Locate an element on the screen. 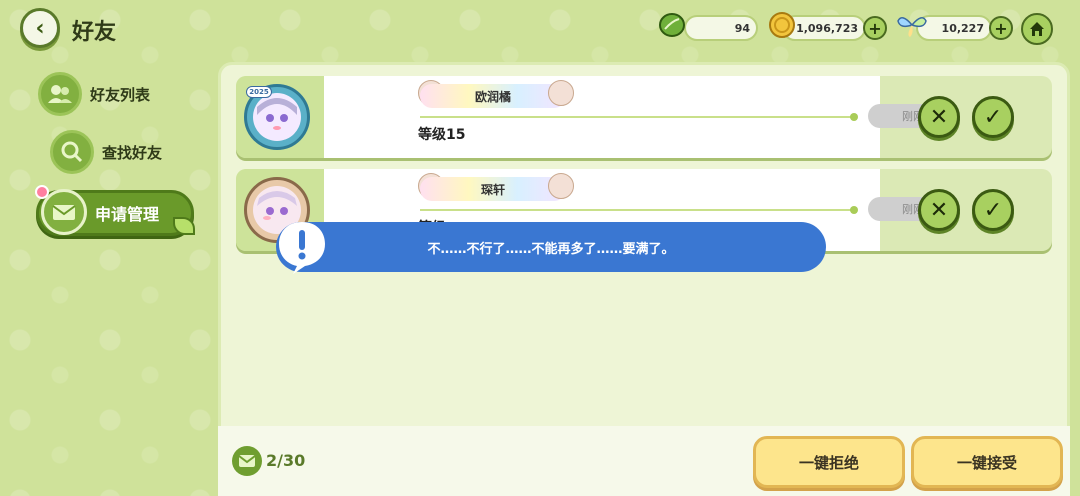 The width and height of the screenshot is (1080, 496). avatar-frame: 2025 is located at coordinates (280, 117).